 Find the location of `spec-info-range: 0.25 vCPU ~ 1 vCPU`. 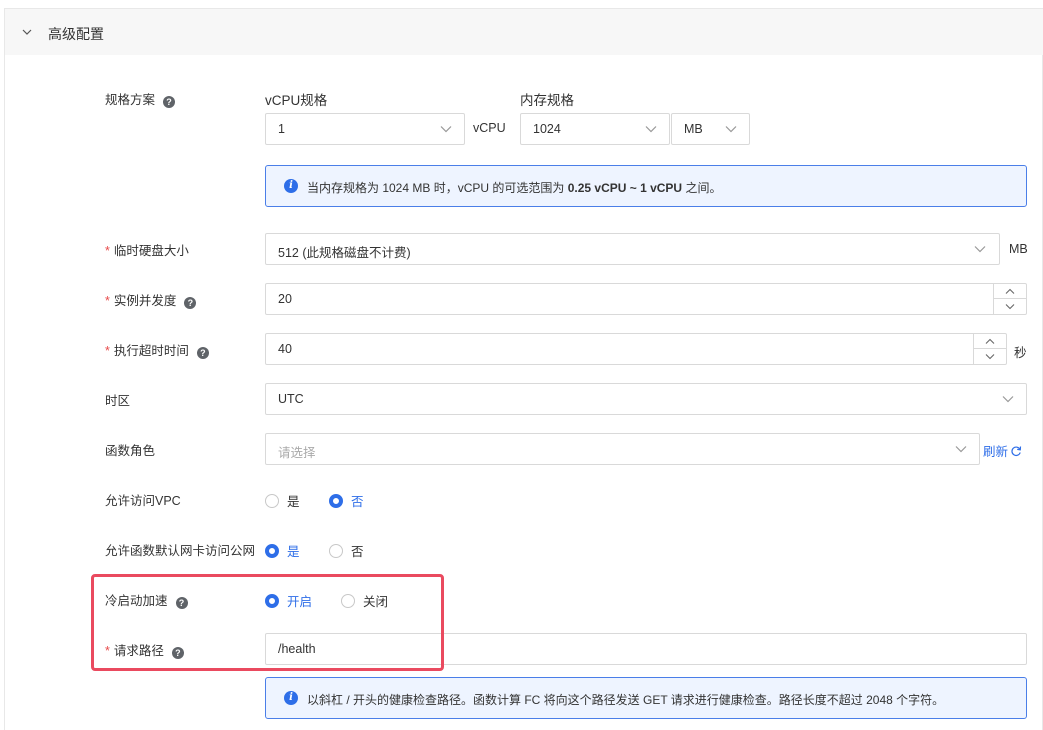

spec-info-range: 0.25 vCPU ~ 1 vCPU is located at coordinates (625, 188).